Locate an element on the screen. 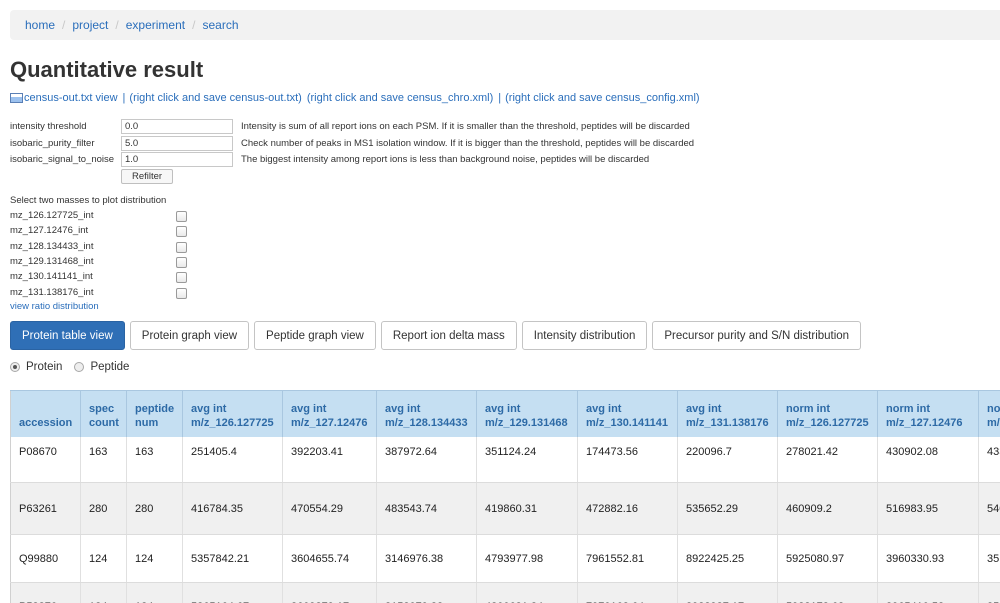 The height and width of the screenshot is (603, 1000). column-header: avg int m/z_131.138176 is located at coordinates (727, 413).